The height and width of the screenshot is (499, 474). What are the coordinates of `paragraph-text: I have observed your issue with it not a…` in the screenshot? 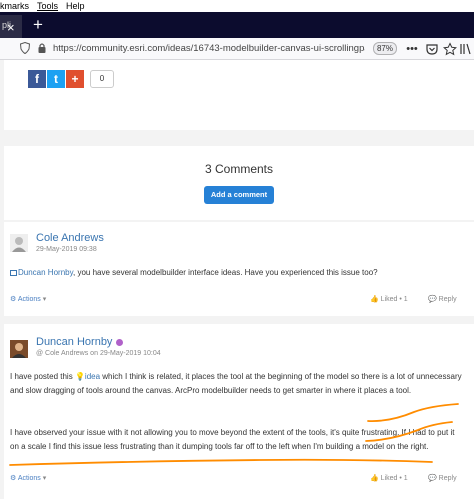 It's located at (232, 439).